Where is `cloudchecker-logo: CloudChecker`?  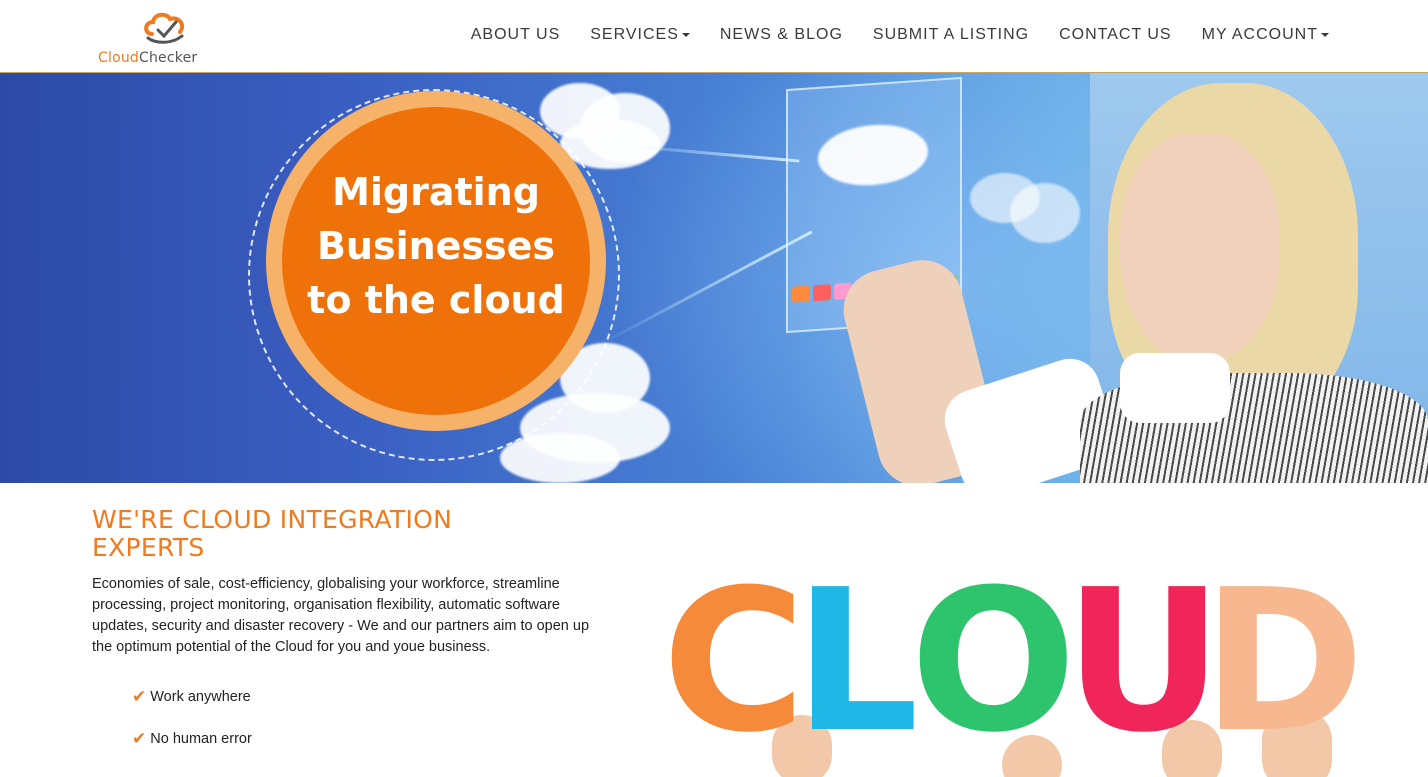 cloudchecker-logo: CloudChecker is located at coordinates (166, 36).